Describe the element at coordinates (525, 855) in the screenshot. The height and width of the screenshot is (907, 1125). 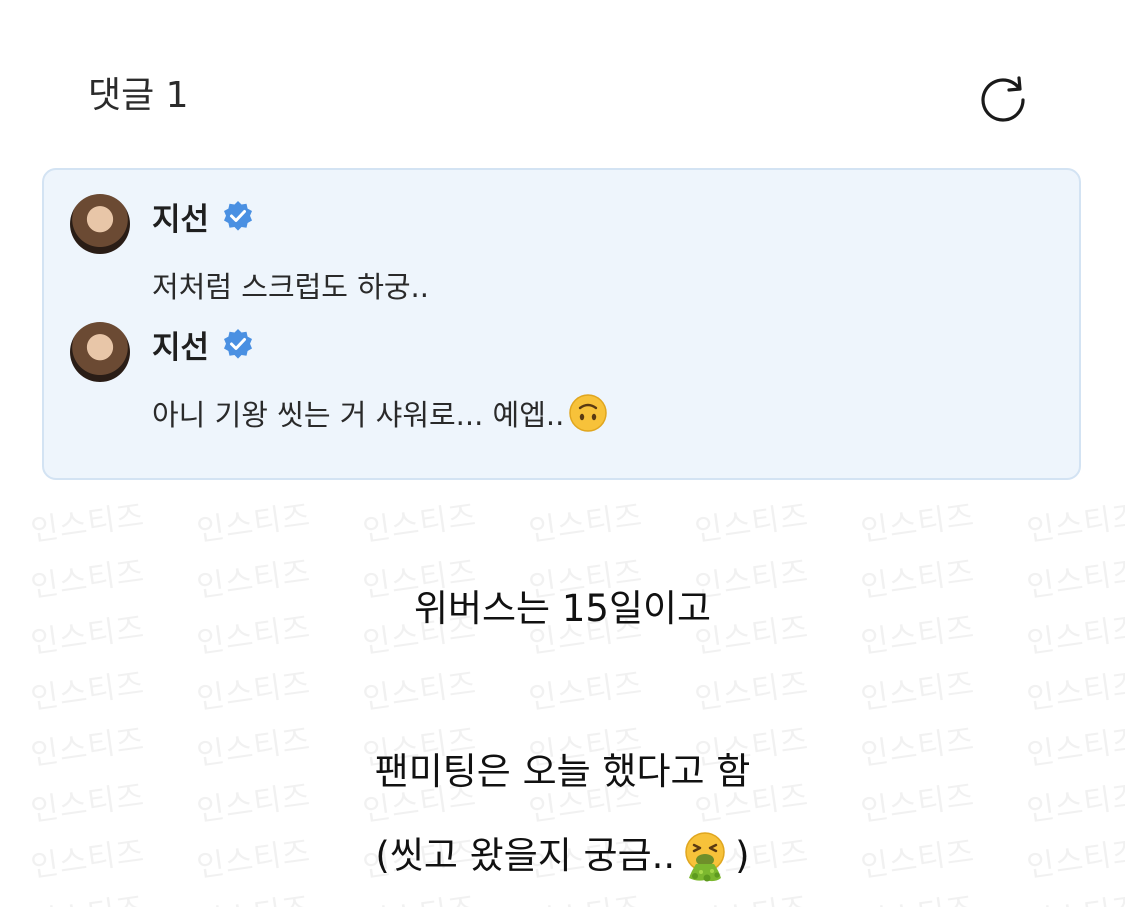
I see `caption-line-3-text: (씻고 왔을지 궁금..` at that location.